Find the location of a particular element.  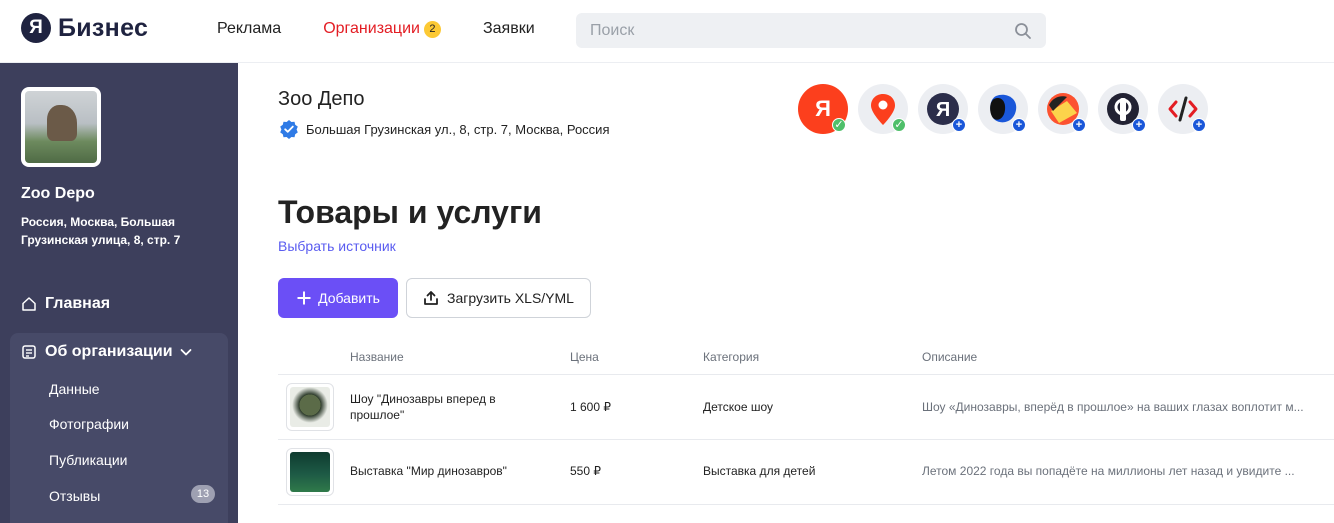

service-yandex-dark: Я + is located at coordinates (943, 109).